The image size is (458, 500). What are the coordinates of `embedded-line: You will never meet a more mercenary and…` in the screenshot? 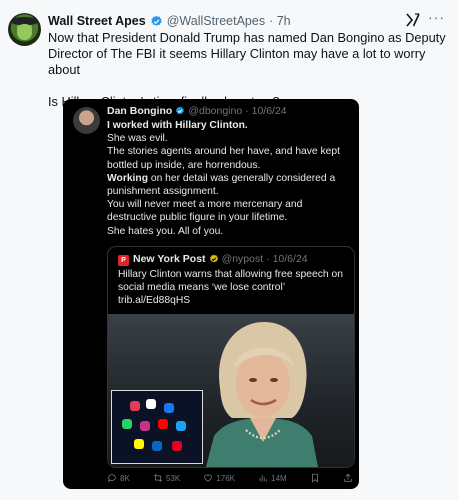 It's located at (205, 211).